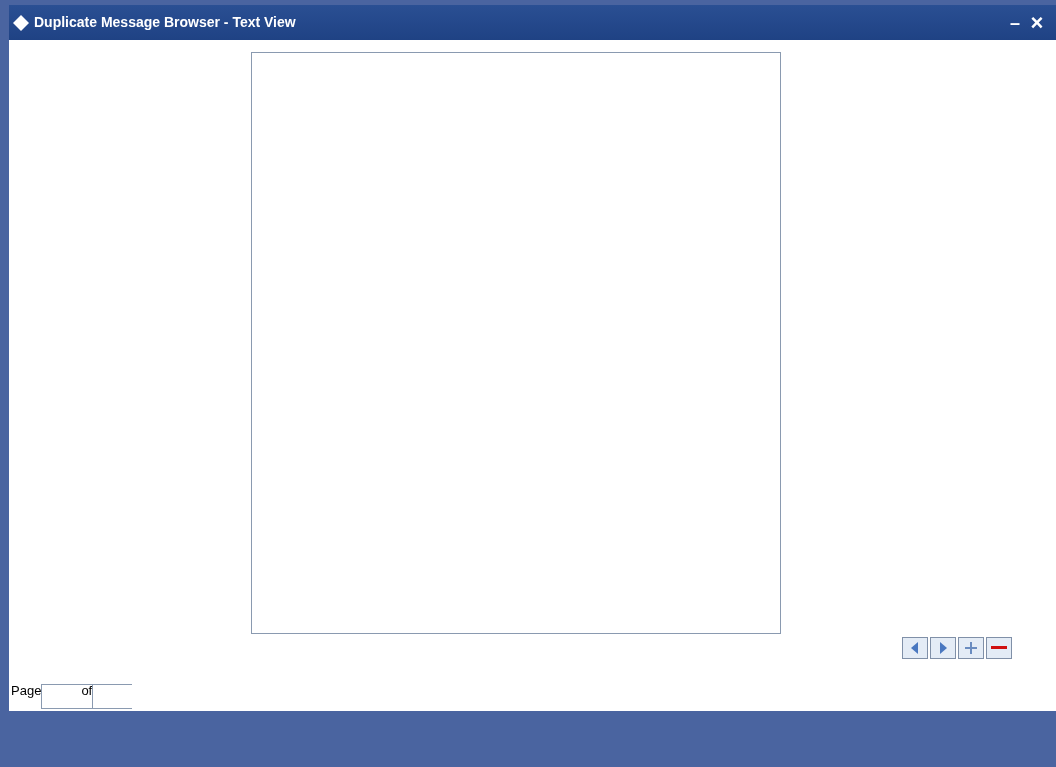  I want to click on previous-button, so click(915, 648).